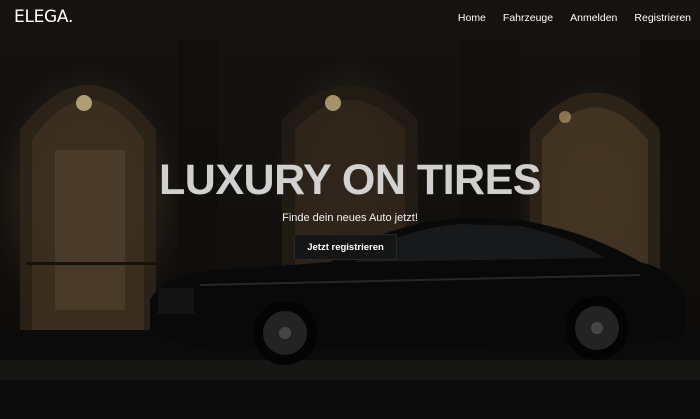 The width and height of the screenshot is (700, 419). I want to click on nav-link-registrieren: Registrieren, so click(662, 18).